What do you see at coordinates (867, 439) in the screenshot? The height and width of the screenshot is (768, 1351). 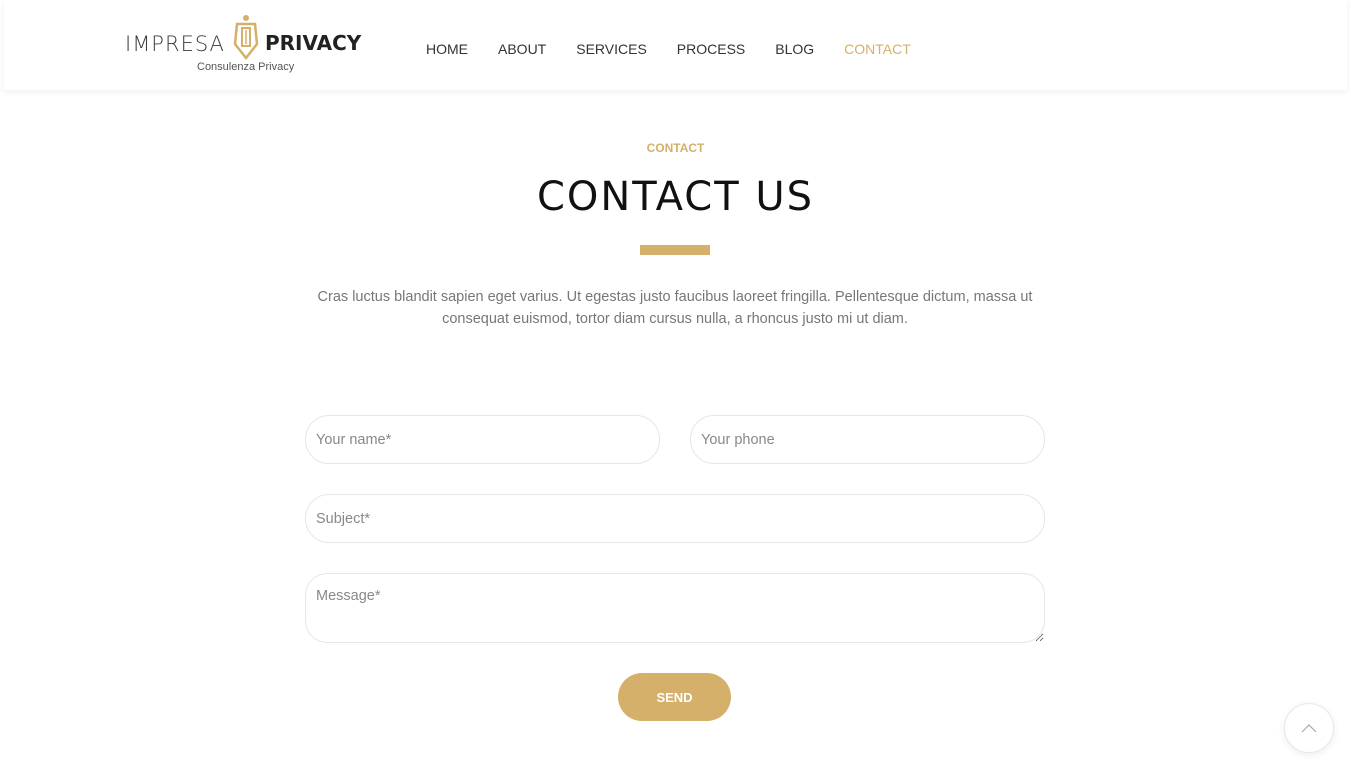 I see `phone-input` at bounding box center [867, 439].